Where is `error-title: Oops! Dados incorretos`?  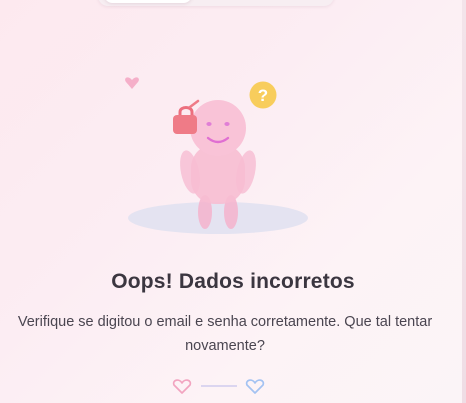
error-title: Oops! Dados incorretos is located at coordinates (233, 281).